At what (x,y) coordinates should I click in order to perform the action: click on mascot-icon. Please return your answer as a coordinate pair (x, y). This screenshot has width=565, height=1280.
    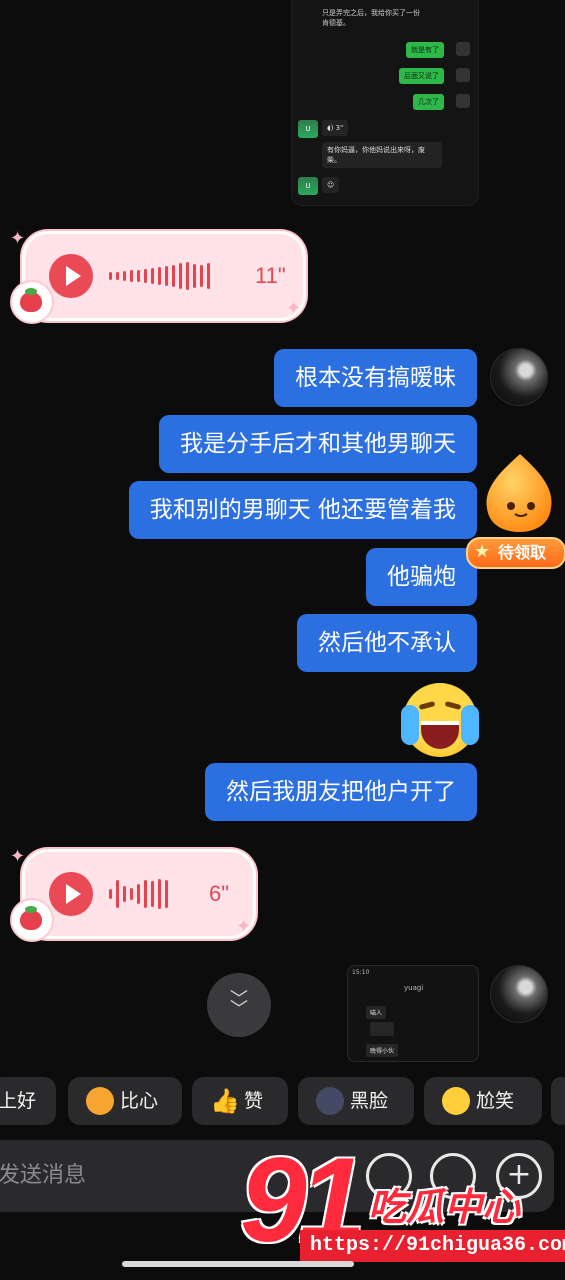
    Looking at the image, I should click on (519, 493).